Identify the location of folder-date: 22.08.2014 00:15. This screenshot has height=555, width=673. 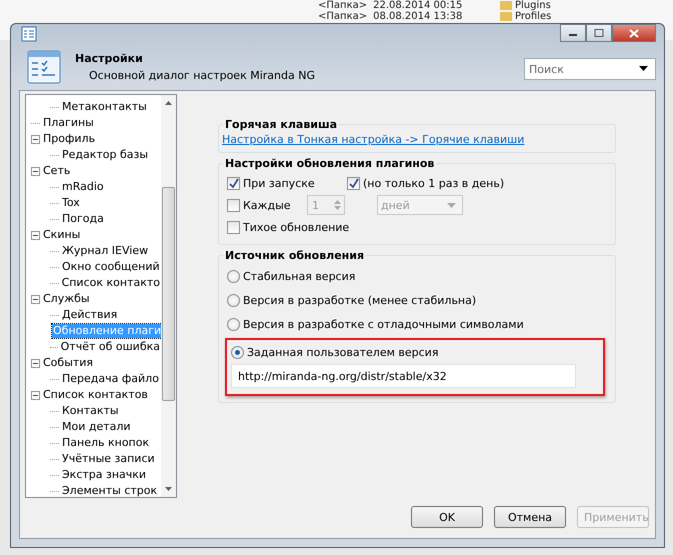
(417, 5).